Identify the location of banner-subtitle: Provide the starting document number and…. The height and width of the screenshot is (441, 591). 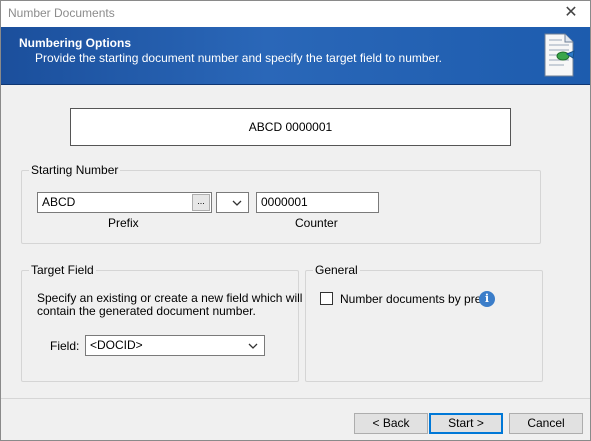
(238, 58).